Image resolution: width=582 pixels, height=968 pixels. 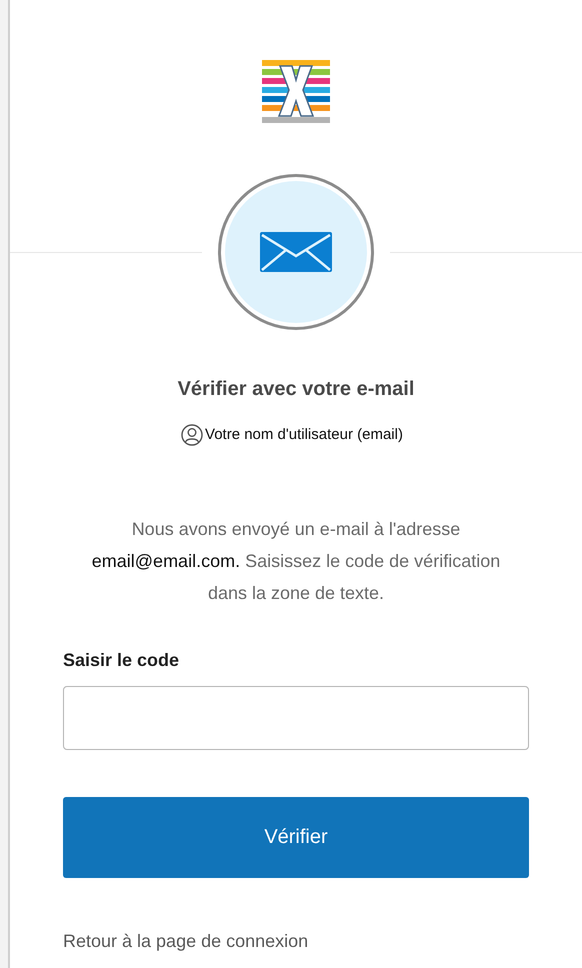 I want to click on code-label: Saisir le code, so click(x=121, y=660).